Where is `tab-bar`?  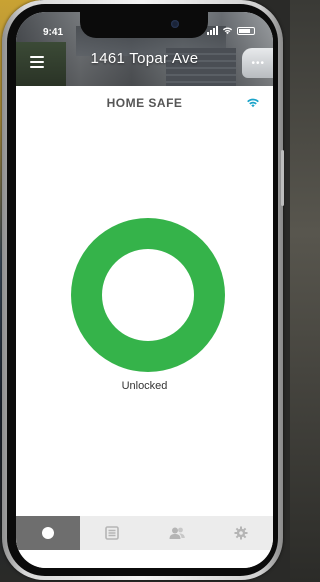 tab-bar is located at coordinates (144, 533).